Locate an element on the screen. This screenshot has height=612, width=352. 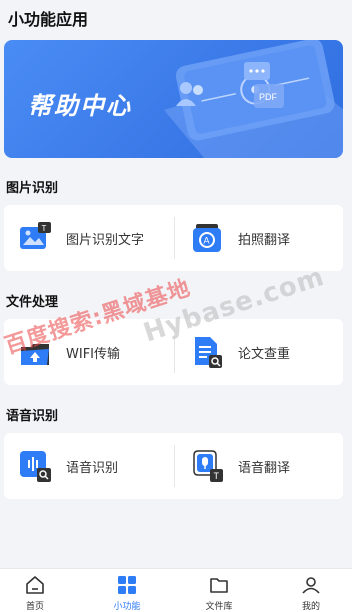
section-title-file-processing: 文件处理 is located at coordinates (32, 302).